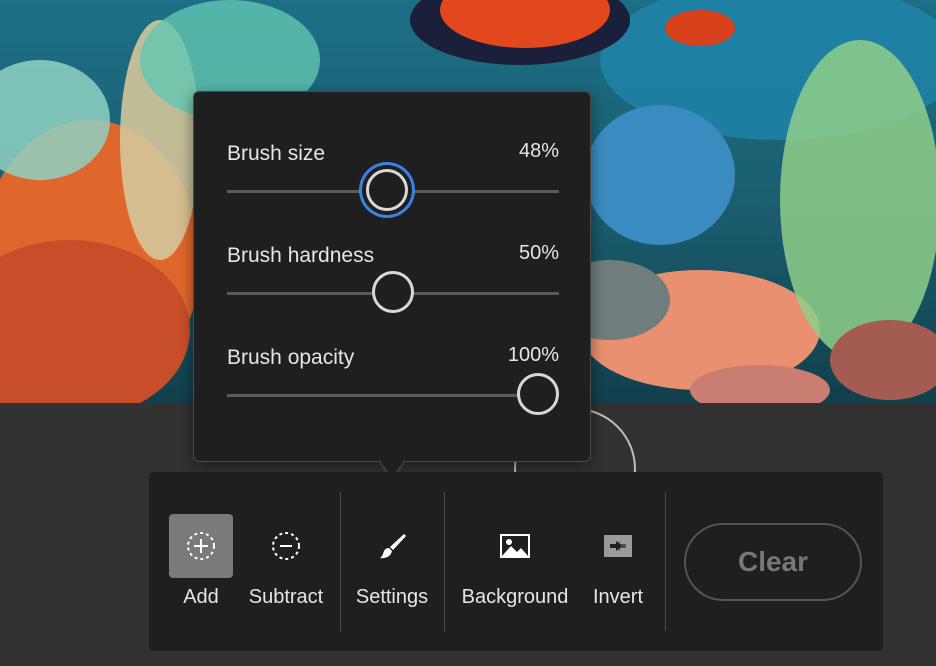 The image size is (936, 666). Describe the element at coordinates (276, 153) in the screenshot. I see `brush-size-label: Brush size` at that location.